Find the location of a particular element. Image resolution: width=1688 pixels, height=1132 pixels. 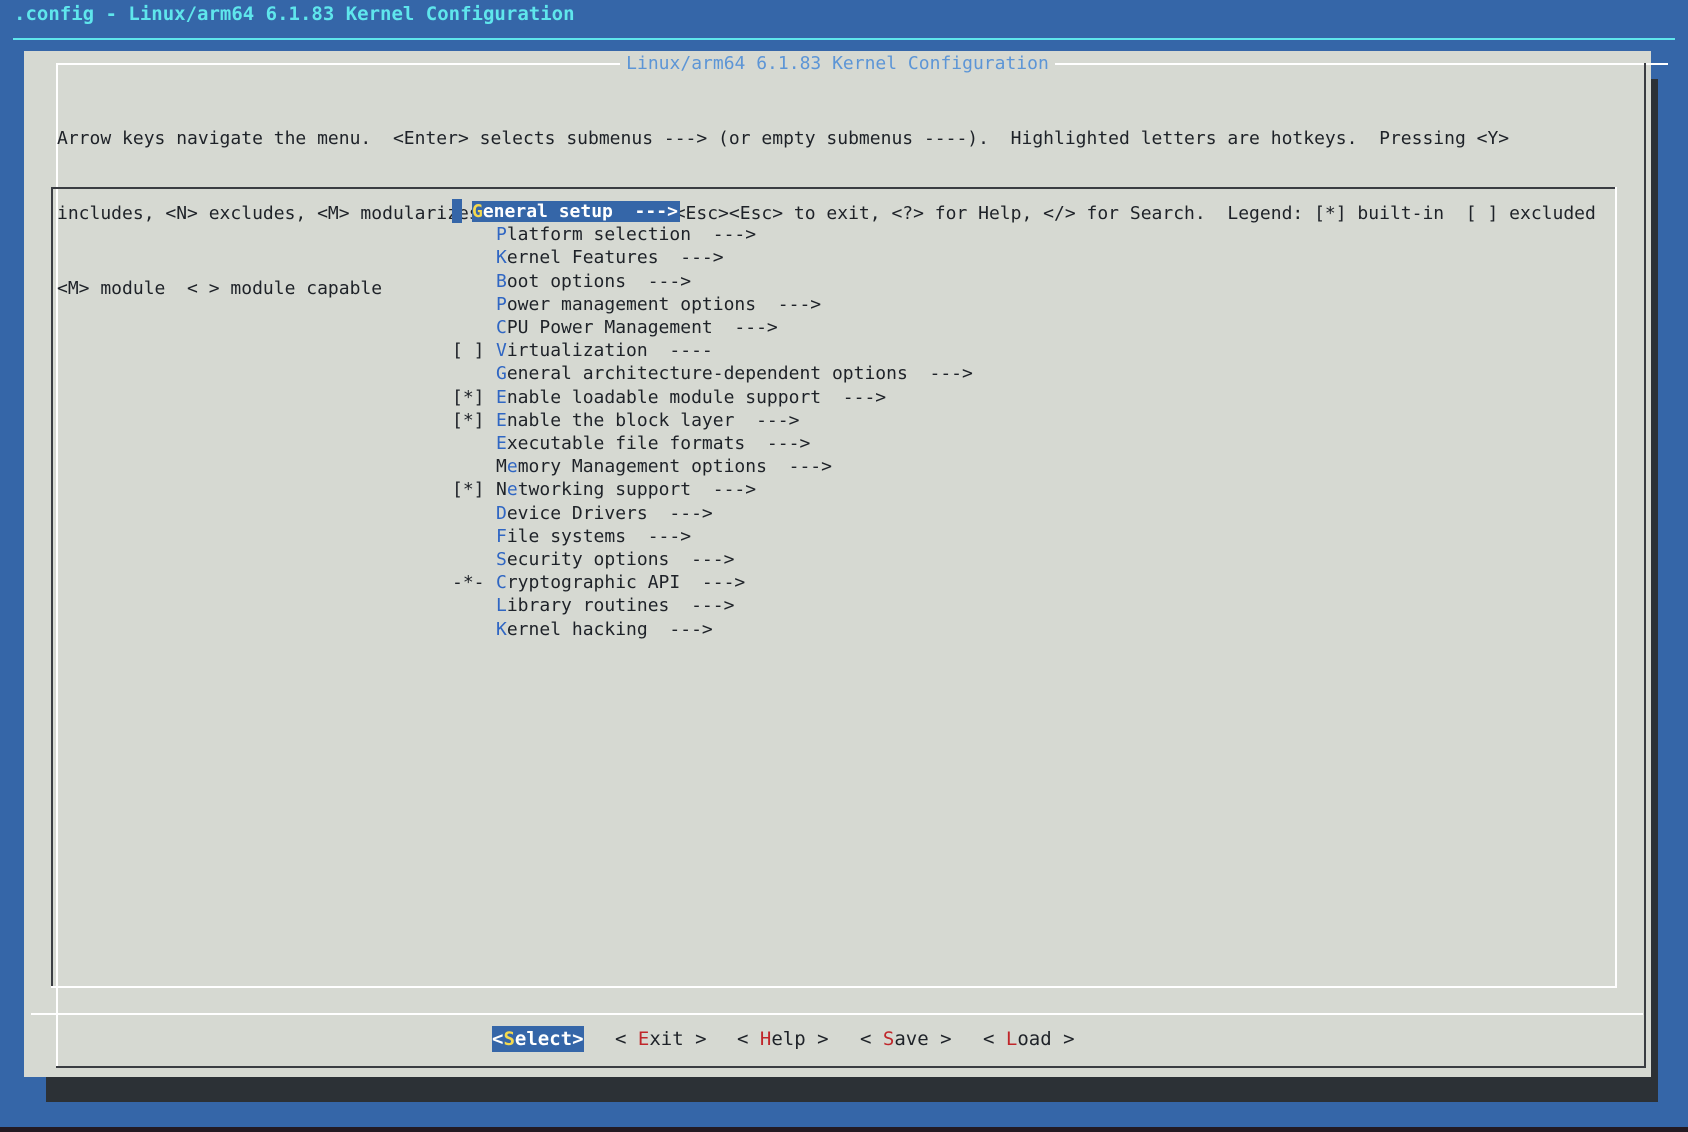

menu-item-text: evice Drivers ---> is located at coordinates (609, 513).